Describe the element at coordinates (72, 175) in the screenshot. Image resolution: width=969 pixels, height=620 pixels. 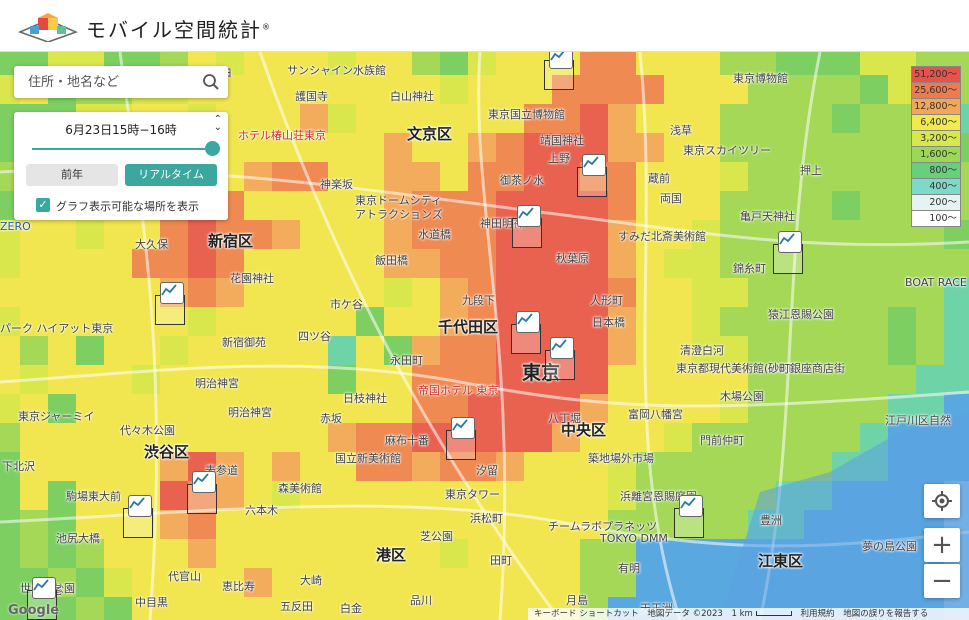
I see `previous-year-button: 前年` at that location.